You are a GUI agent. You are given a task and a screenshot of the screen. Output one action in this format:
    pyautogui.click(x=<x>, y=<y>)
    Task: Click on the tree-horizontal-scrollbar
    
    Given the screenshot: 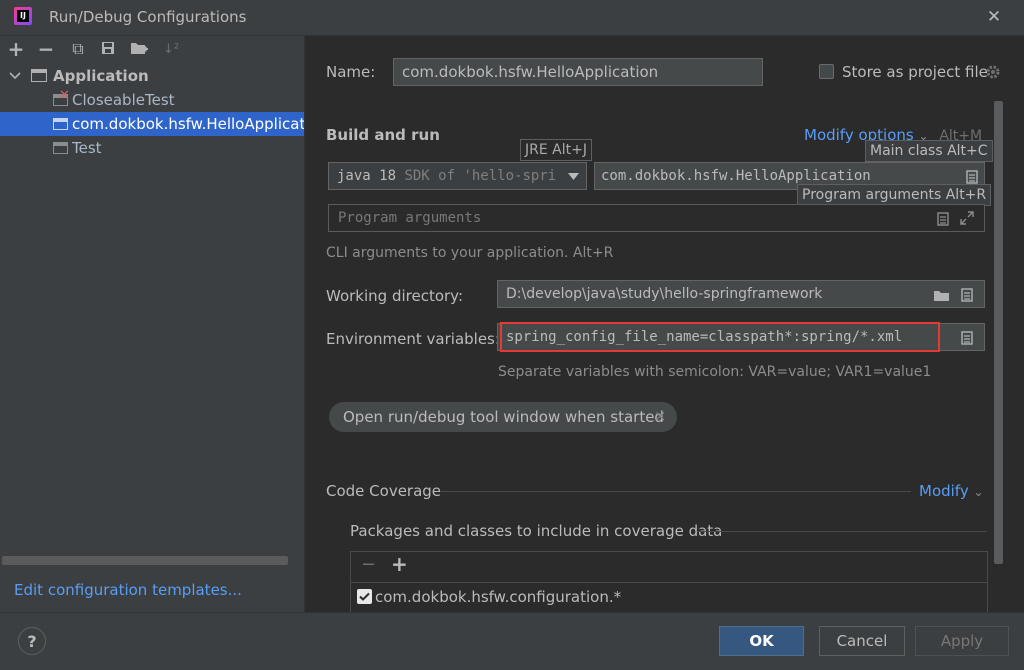 What is the action you would take?
    pyautogui.click(x=145, y=560)
    